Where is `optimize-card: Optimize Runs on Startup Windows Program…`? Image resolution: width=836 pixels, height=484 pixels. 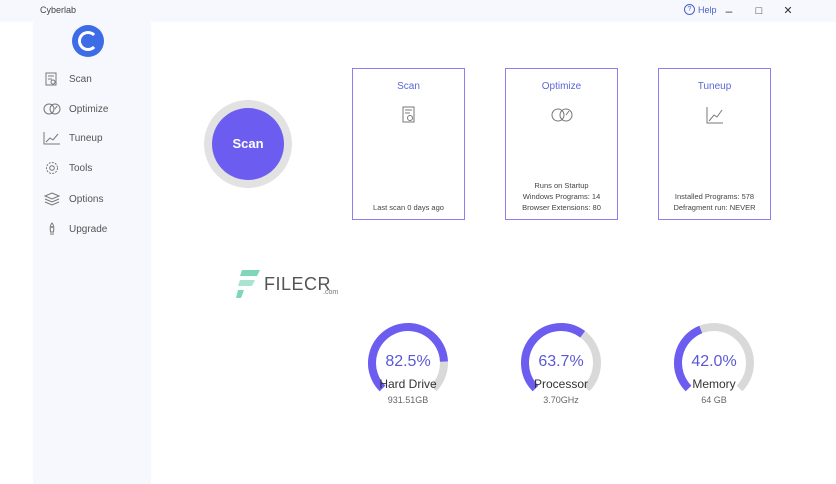 optimize-card: Optimize Runs on Startup Windows Program… is located at coordinates (561, 144).